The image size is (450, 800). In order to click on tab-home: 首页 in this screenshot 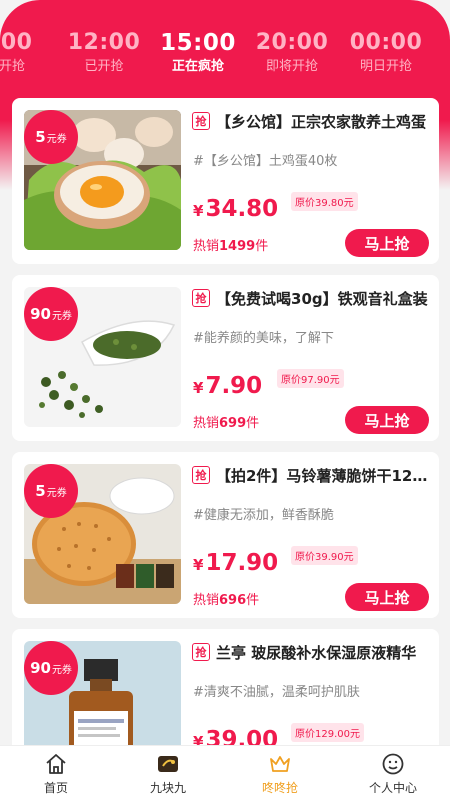, I will do `click(56, 773)`.